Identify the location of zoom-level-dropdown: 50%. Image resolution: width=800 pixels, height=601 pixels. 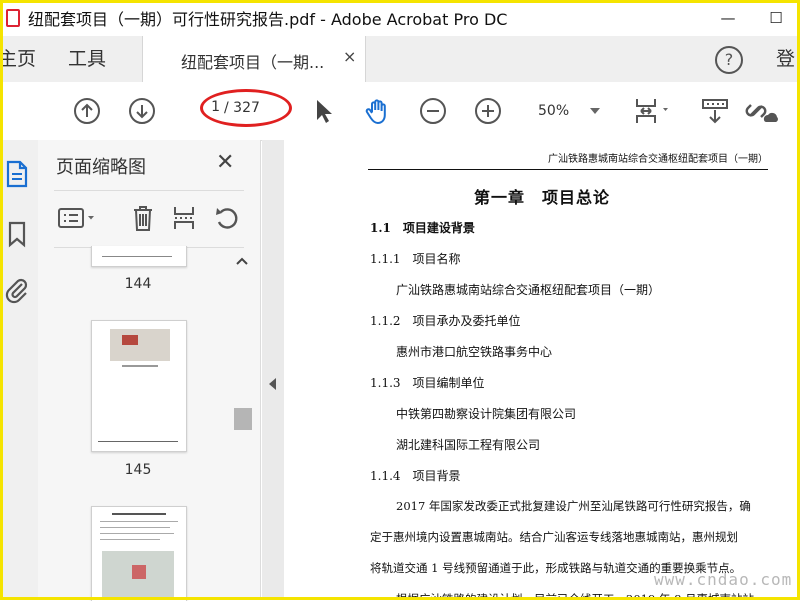
(568, 111).